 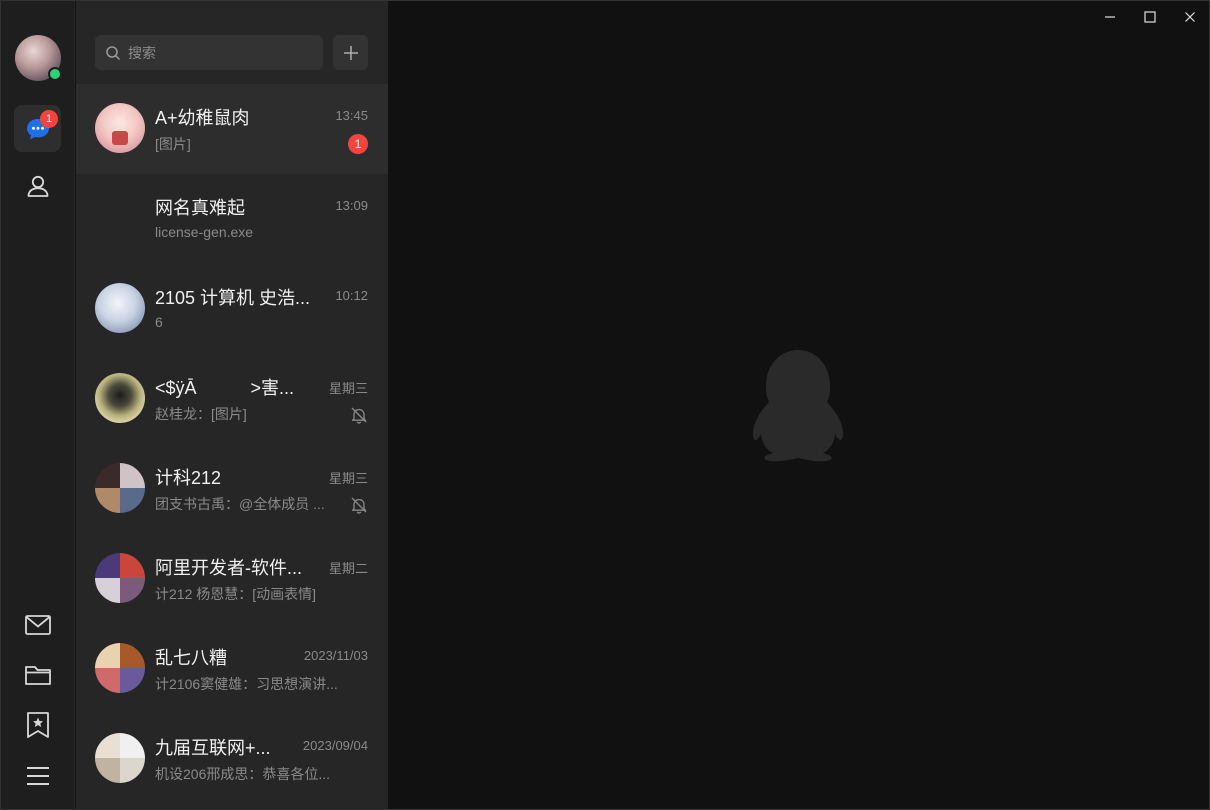 I want to click on files-nav-button, so click(x=37, y=674).